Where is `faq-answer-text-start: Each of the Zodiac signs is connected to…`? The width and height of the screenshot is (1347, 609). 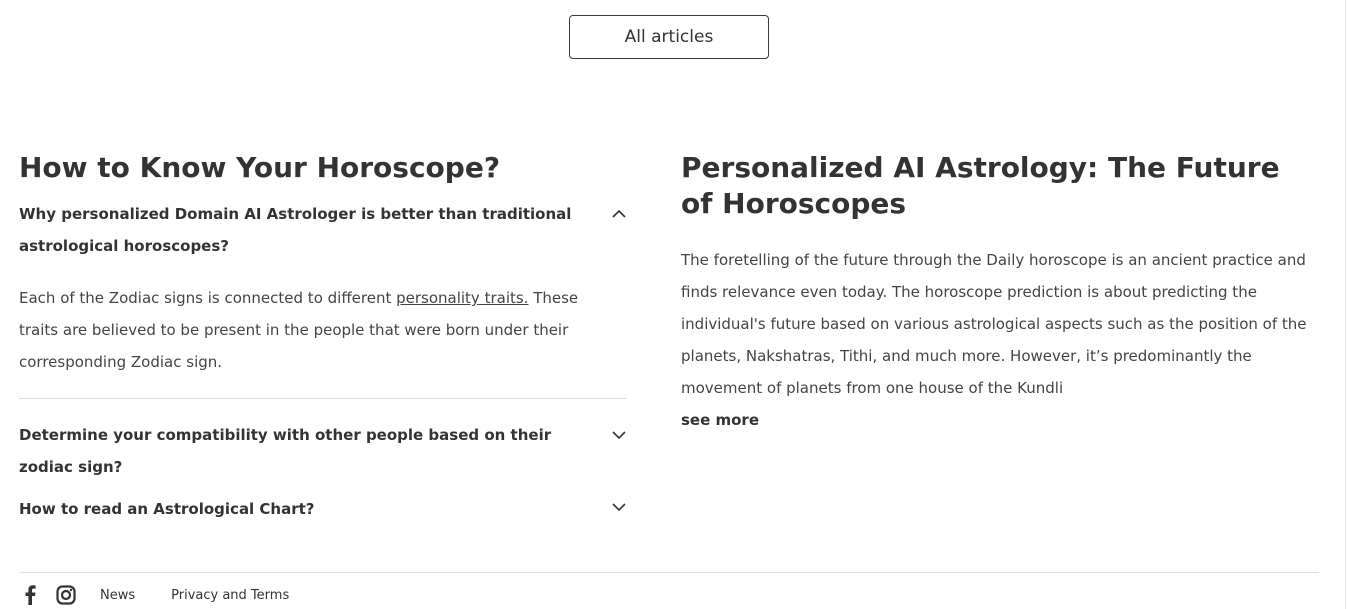 faq-answer-text-start: Each of the Zodiac signs is connected to… is located at coordinates (208, 298).